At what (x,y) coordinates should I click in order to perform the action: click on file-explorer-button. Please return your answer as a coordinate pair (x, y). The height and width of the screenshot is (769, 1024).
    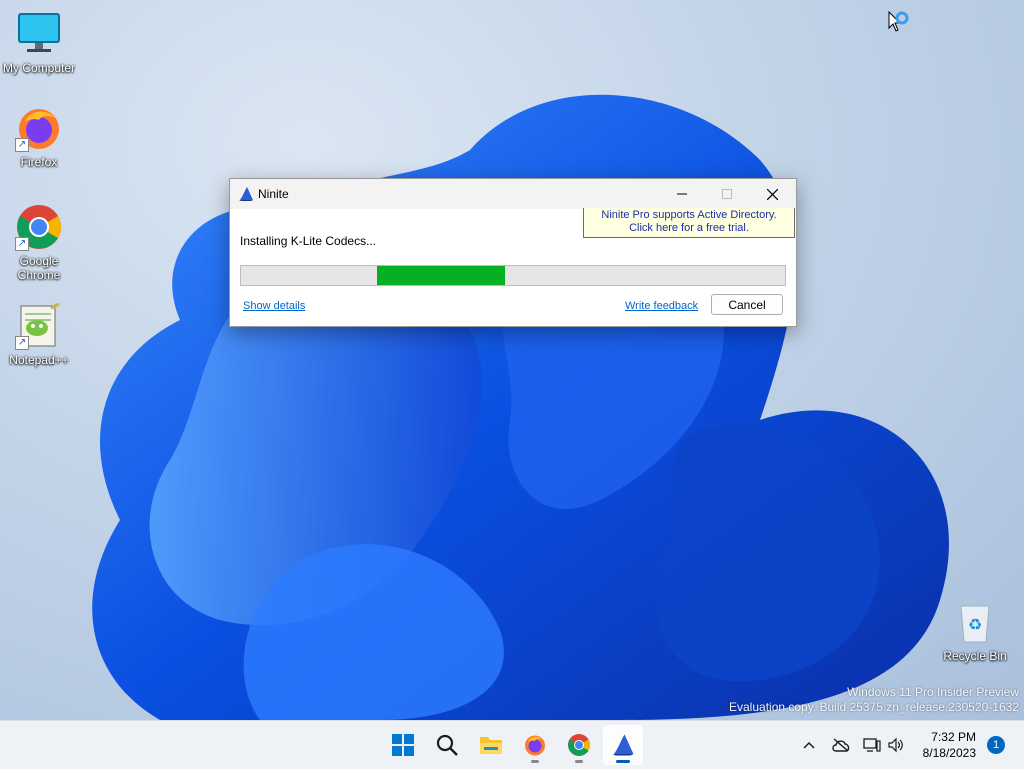
    Looking at the image, I should click on (491, 745).